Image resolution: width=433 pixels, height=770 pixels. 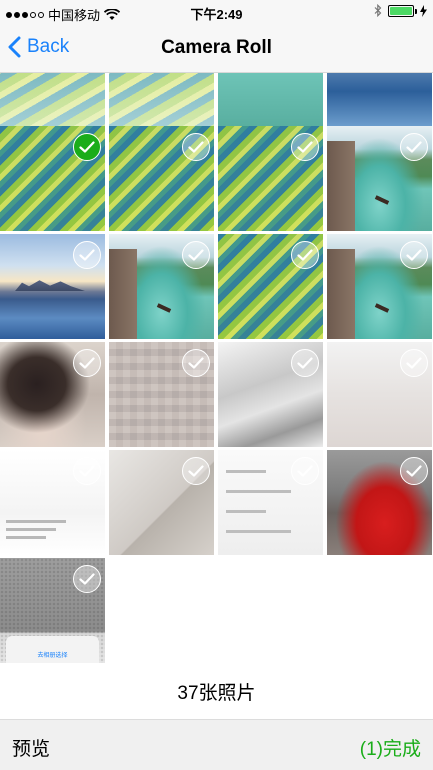 I want to click on photo-thumbnail: 去相册选择, so click(x=52, y=610).